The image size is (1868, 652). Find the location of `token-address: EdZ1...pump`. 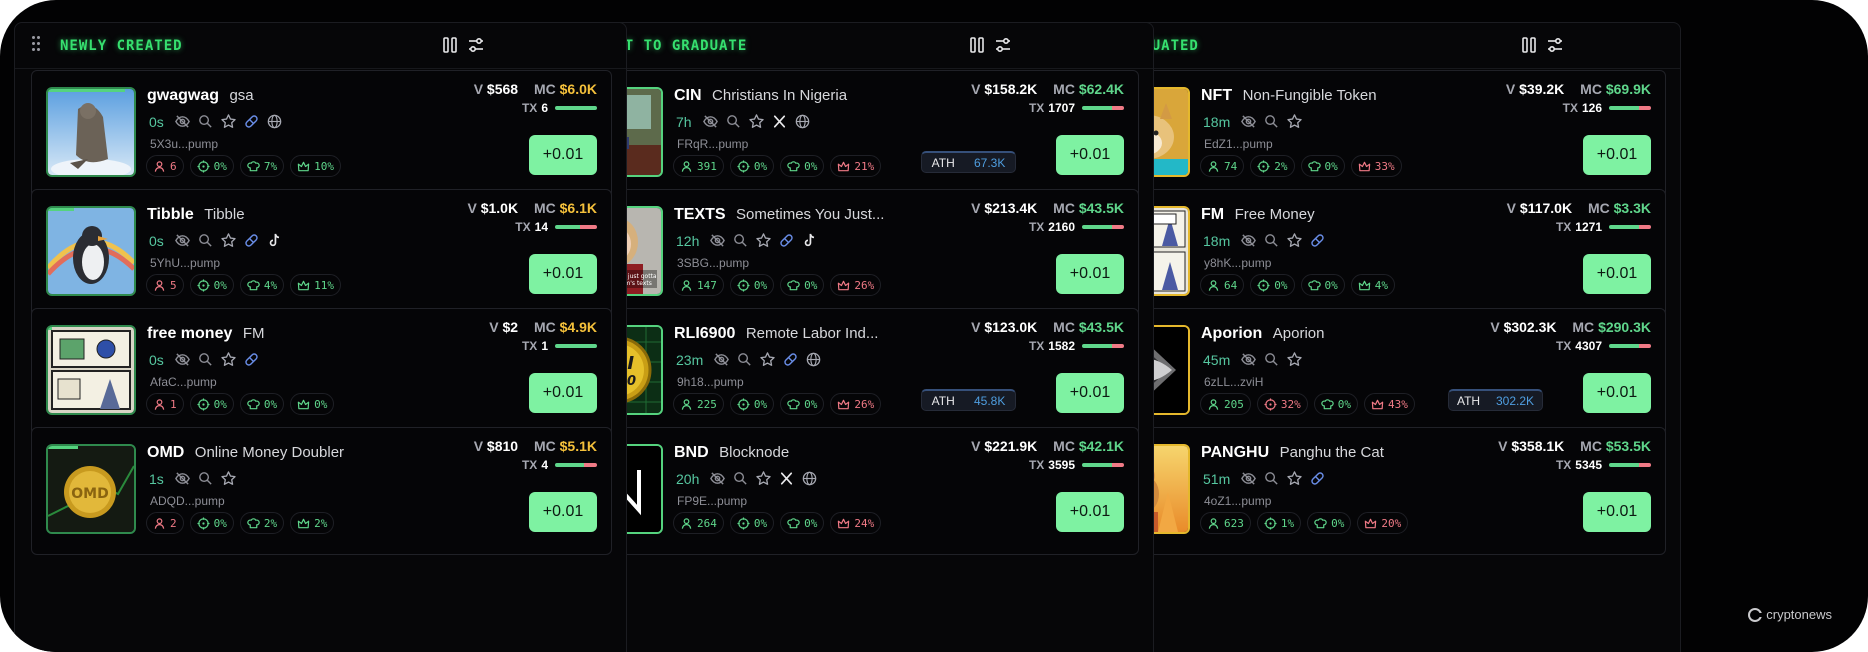

token-address: EdZ1...pump is located at coordinates (1238, 144).